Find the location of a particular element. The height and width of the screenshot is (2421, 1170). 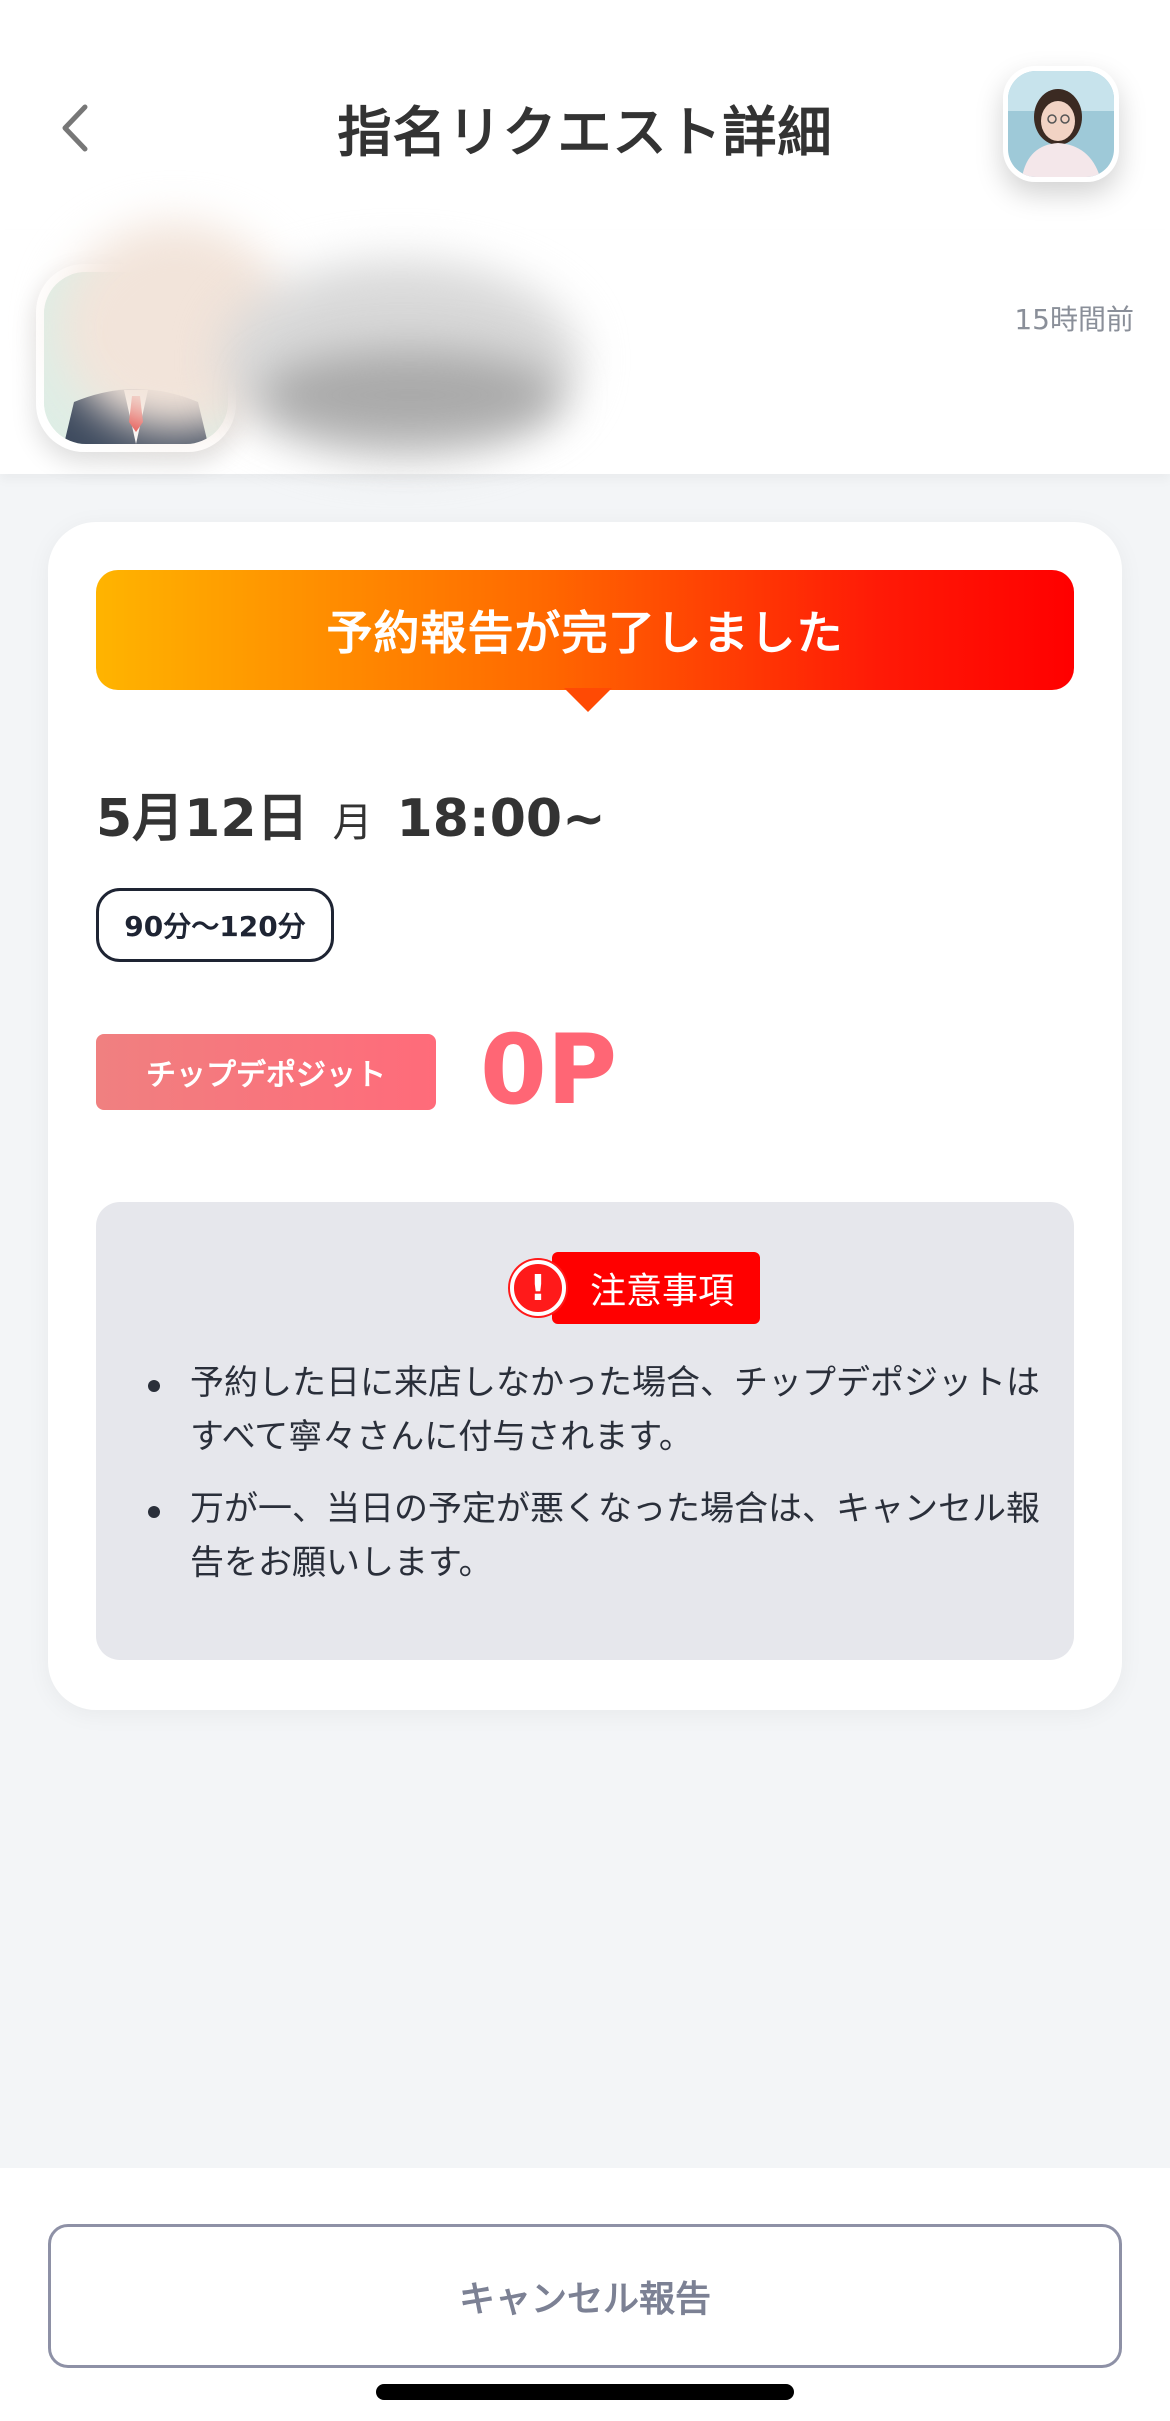

cancel-report-button: キャンセル報告 is located at coordinates (585, 2296).